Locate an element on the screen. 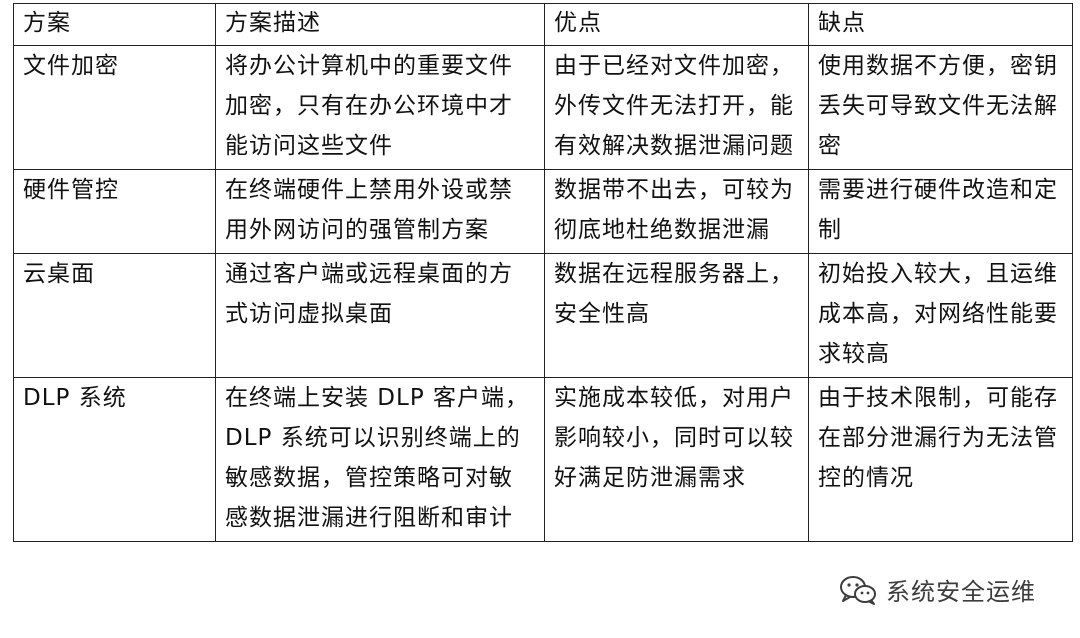  cell-advantages: 由于已经对文件加密，外传文件无法打开，能有效解决数据泄漏问题 is located at coordinates (676, 107).